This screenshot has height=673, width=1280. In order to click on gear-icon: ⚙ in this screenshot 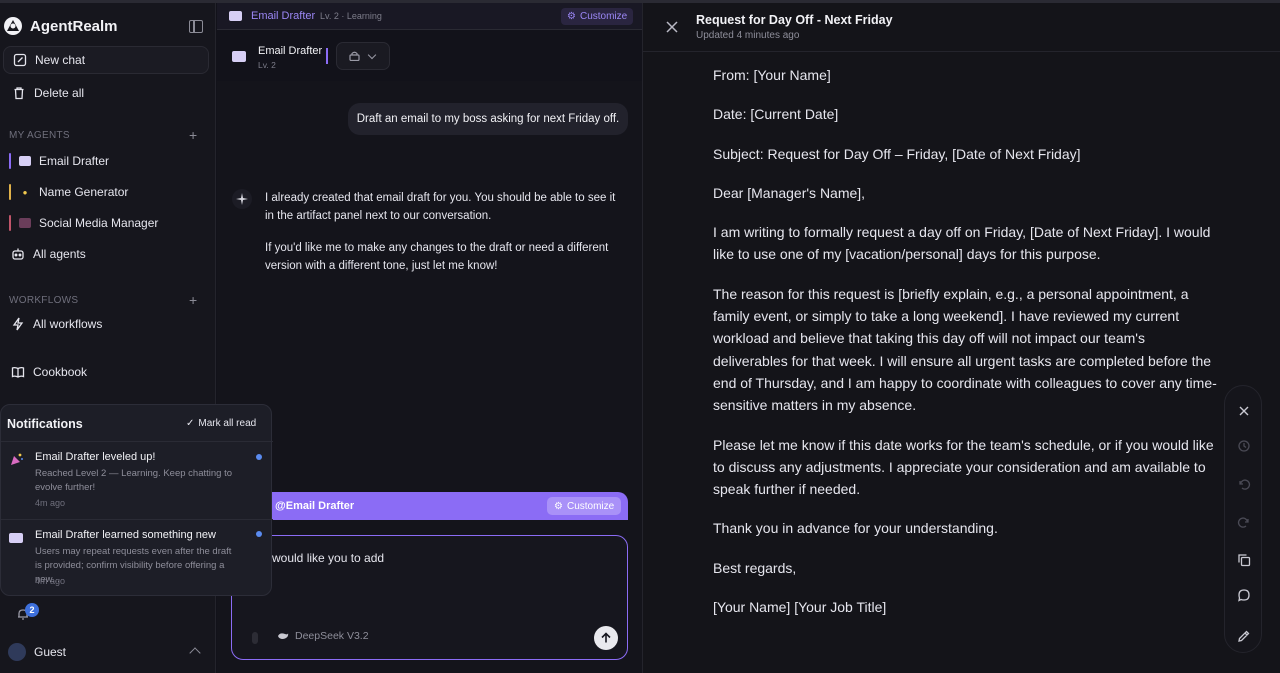, I will do `click(571, 16)`.